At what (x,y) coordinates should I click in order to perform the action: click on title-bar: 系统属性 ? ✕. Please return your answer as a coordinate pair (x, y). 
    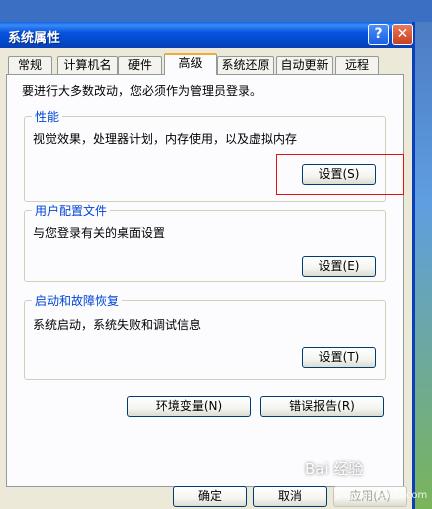
    Looking at the image, I should click on (206, 35).